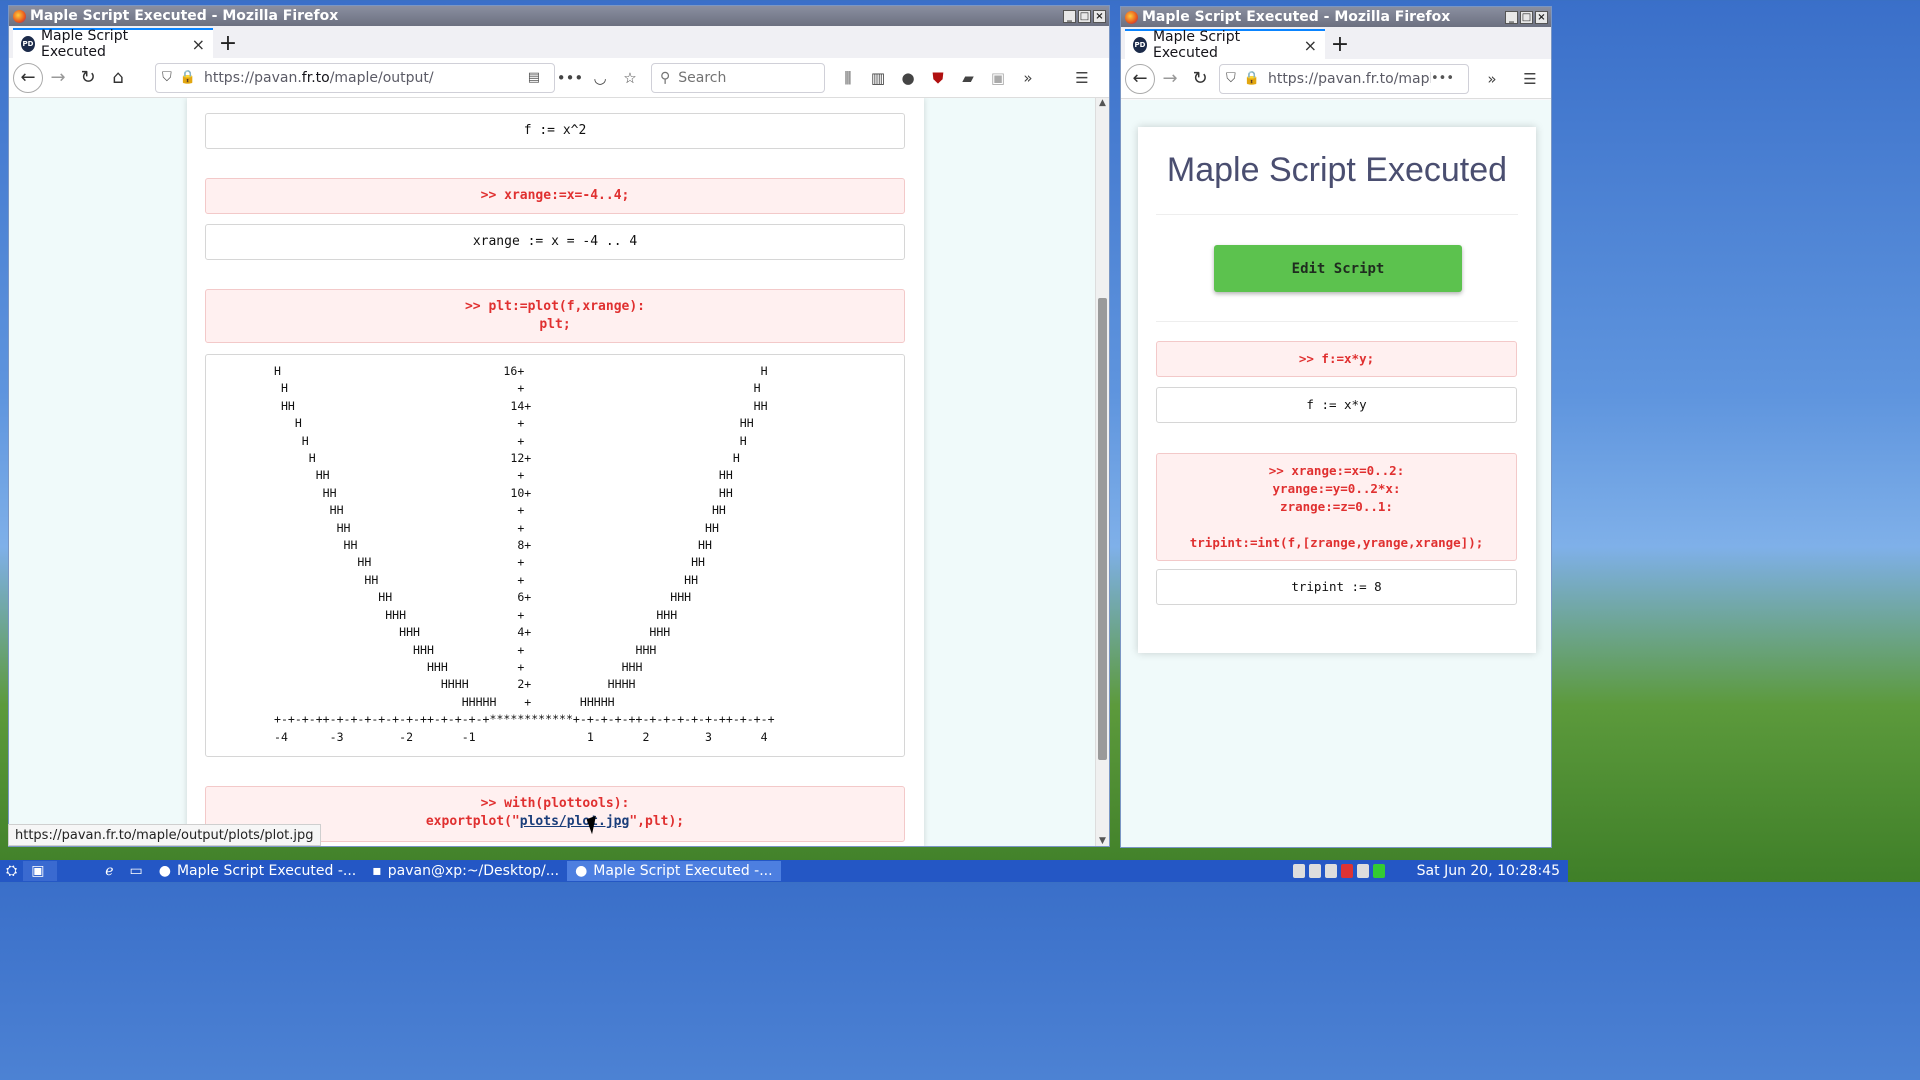 The height and width of the screenshot is (1080, 1920). I want to click on xrange-output-block: xrange := x = -4 .. 4, so click(555, 242).